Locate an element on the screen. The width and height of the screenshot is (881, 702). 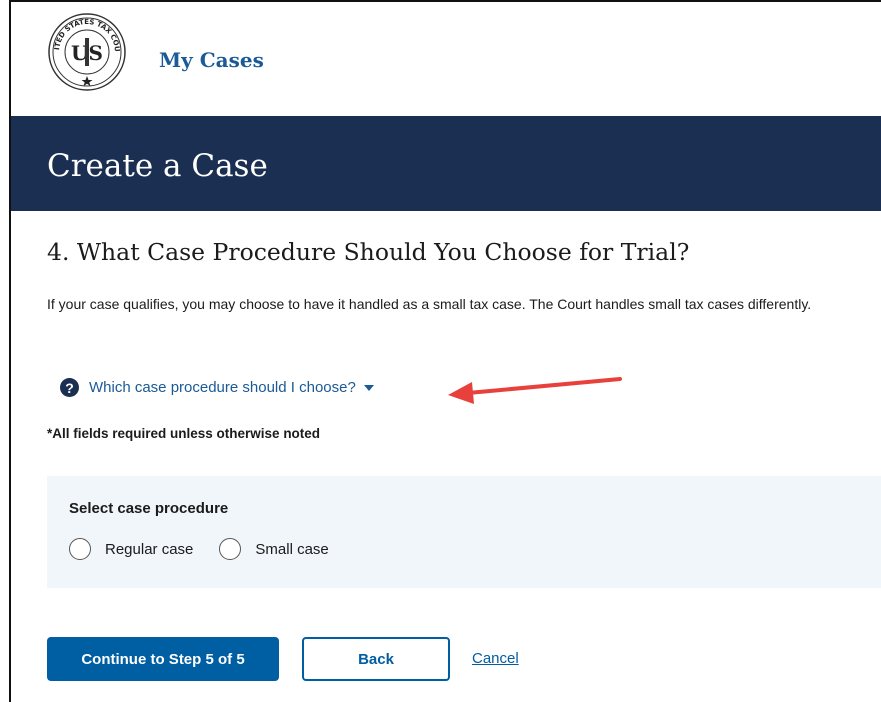
case-procedure-legend: Select case procedure is located at coordinates (149, 508).